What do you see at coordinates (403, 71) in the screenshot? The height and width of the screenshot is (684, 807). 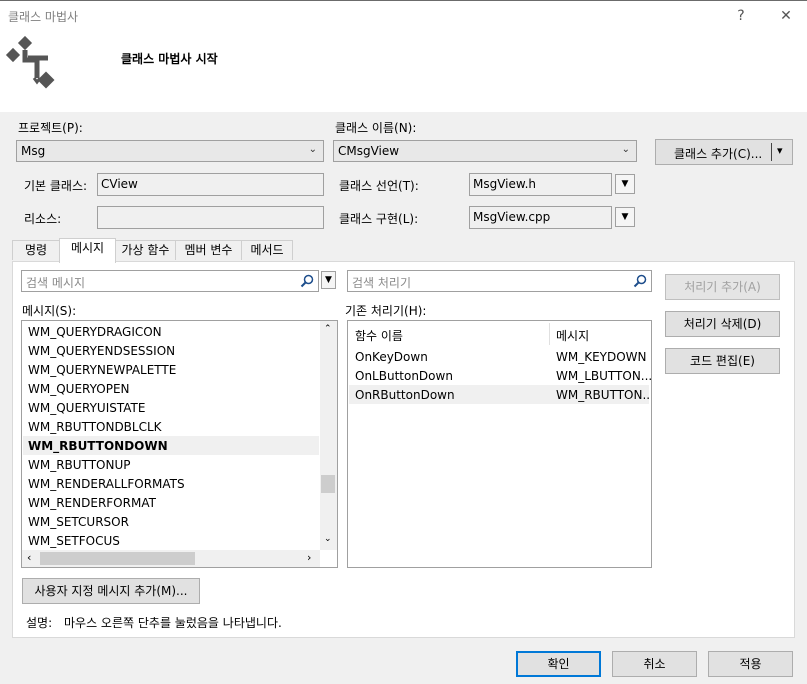 I see `wizard-header: 클래스 마법사 시작` at bounding box center [403, 71].